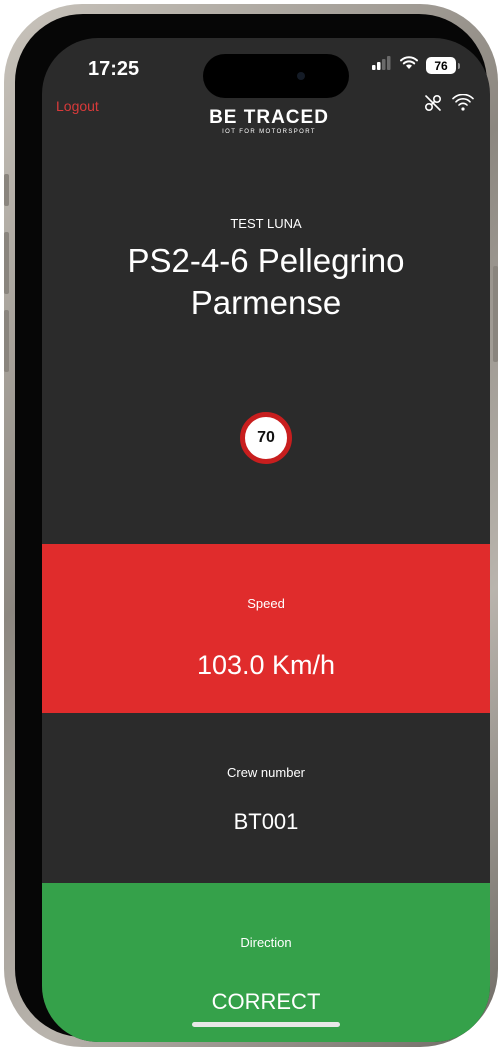  What do you see at coordinates (266, 942) in the screenshot?
I see `direction-label: Direction` at bounding box center [266, 942].